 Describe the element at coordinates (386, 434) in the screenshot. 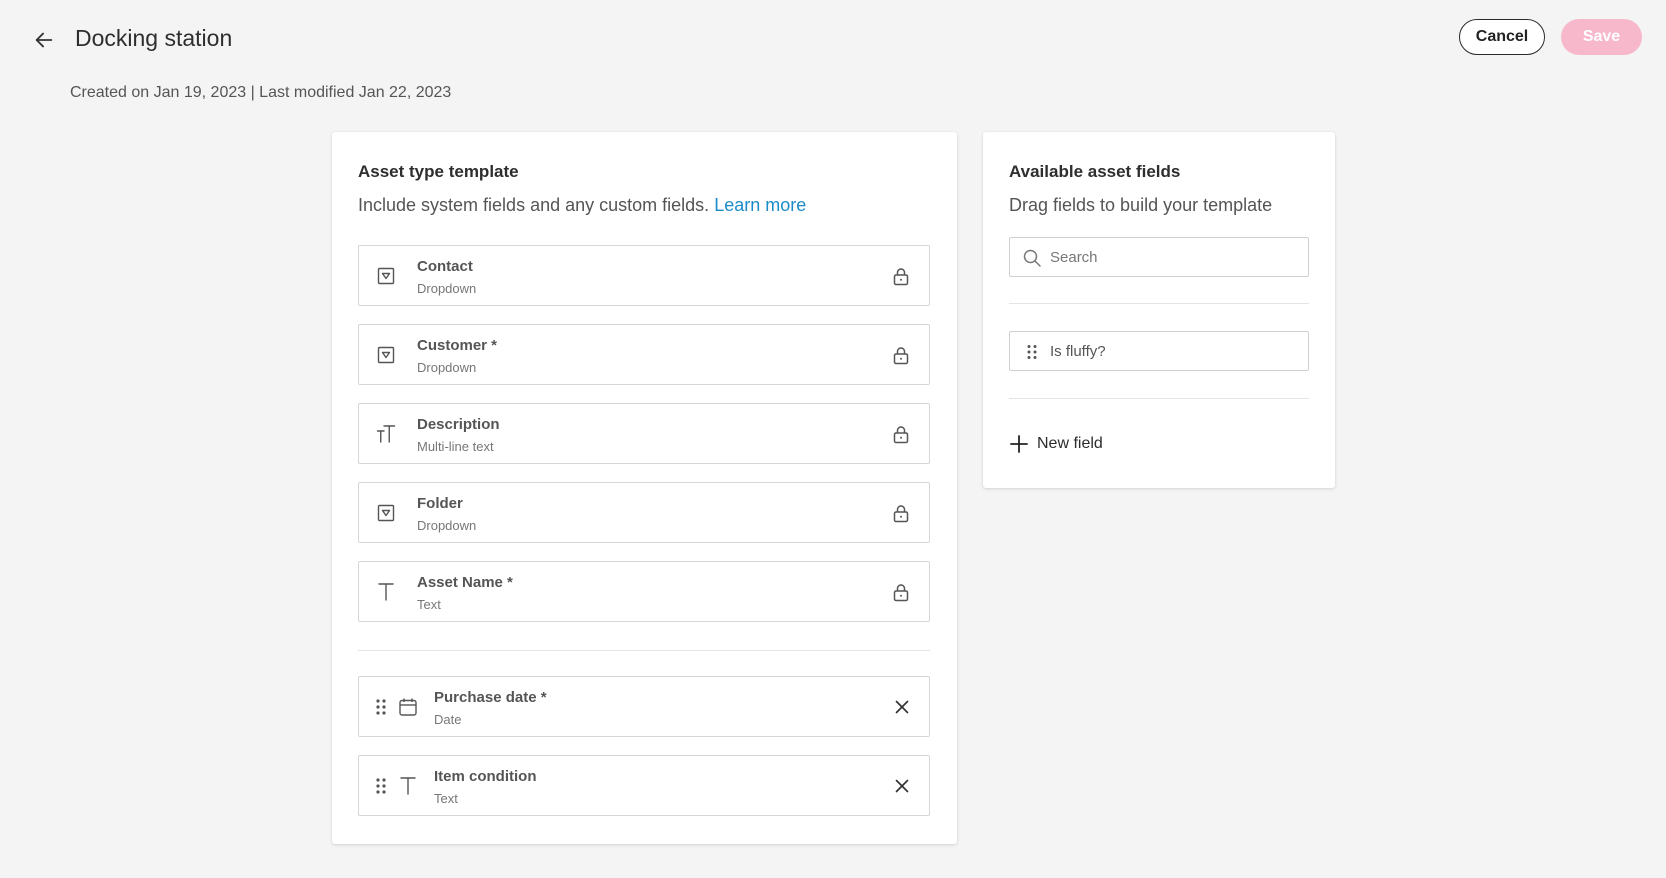

I see `multiline-text-icon` at that location.